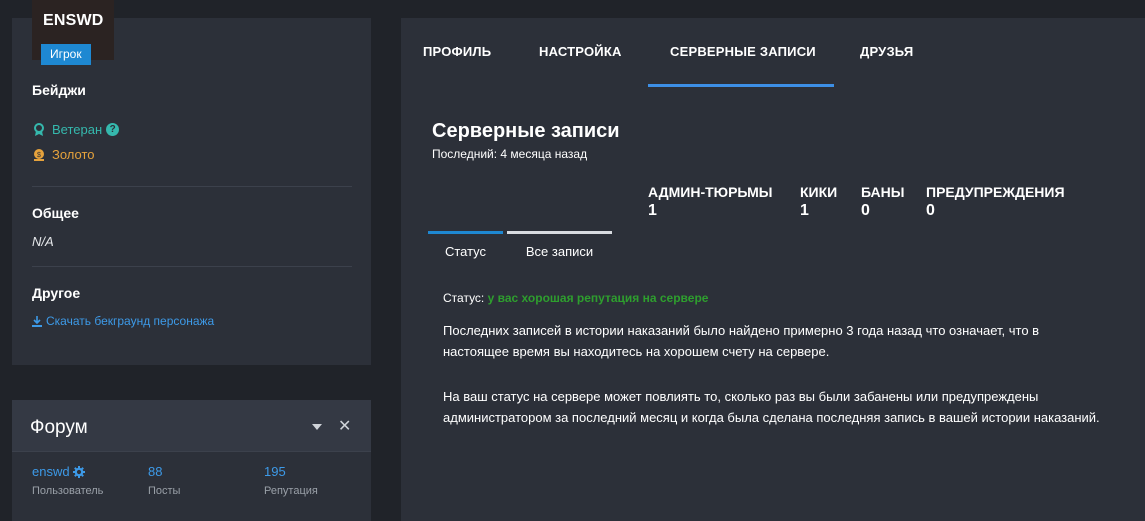 The width and height of the screenshot is (1145, 521). I want to click on badge-gold: $ Золото, so click(63, 154).